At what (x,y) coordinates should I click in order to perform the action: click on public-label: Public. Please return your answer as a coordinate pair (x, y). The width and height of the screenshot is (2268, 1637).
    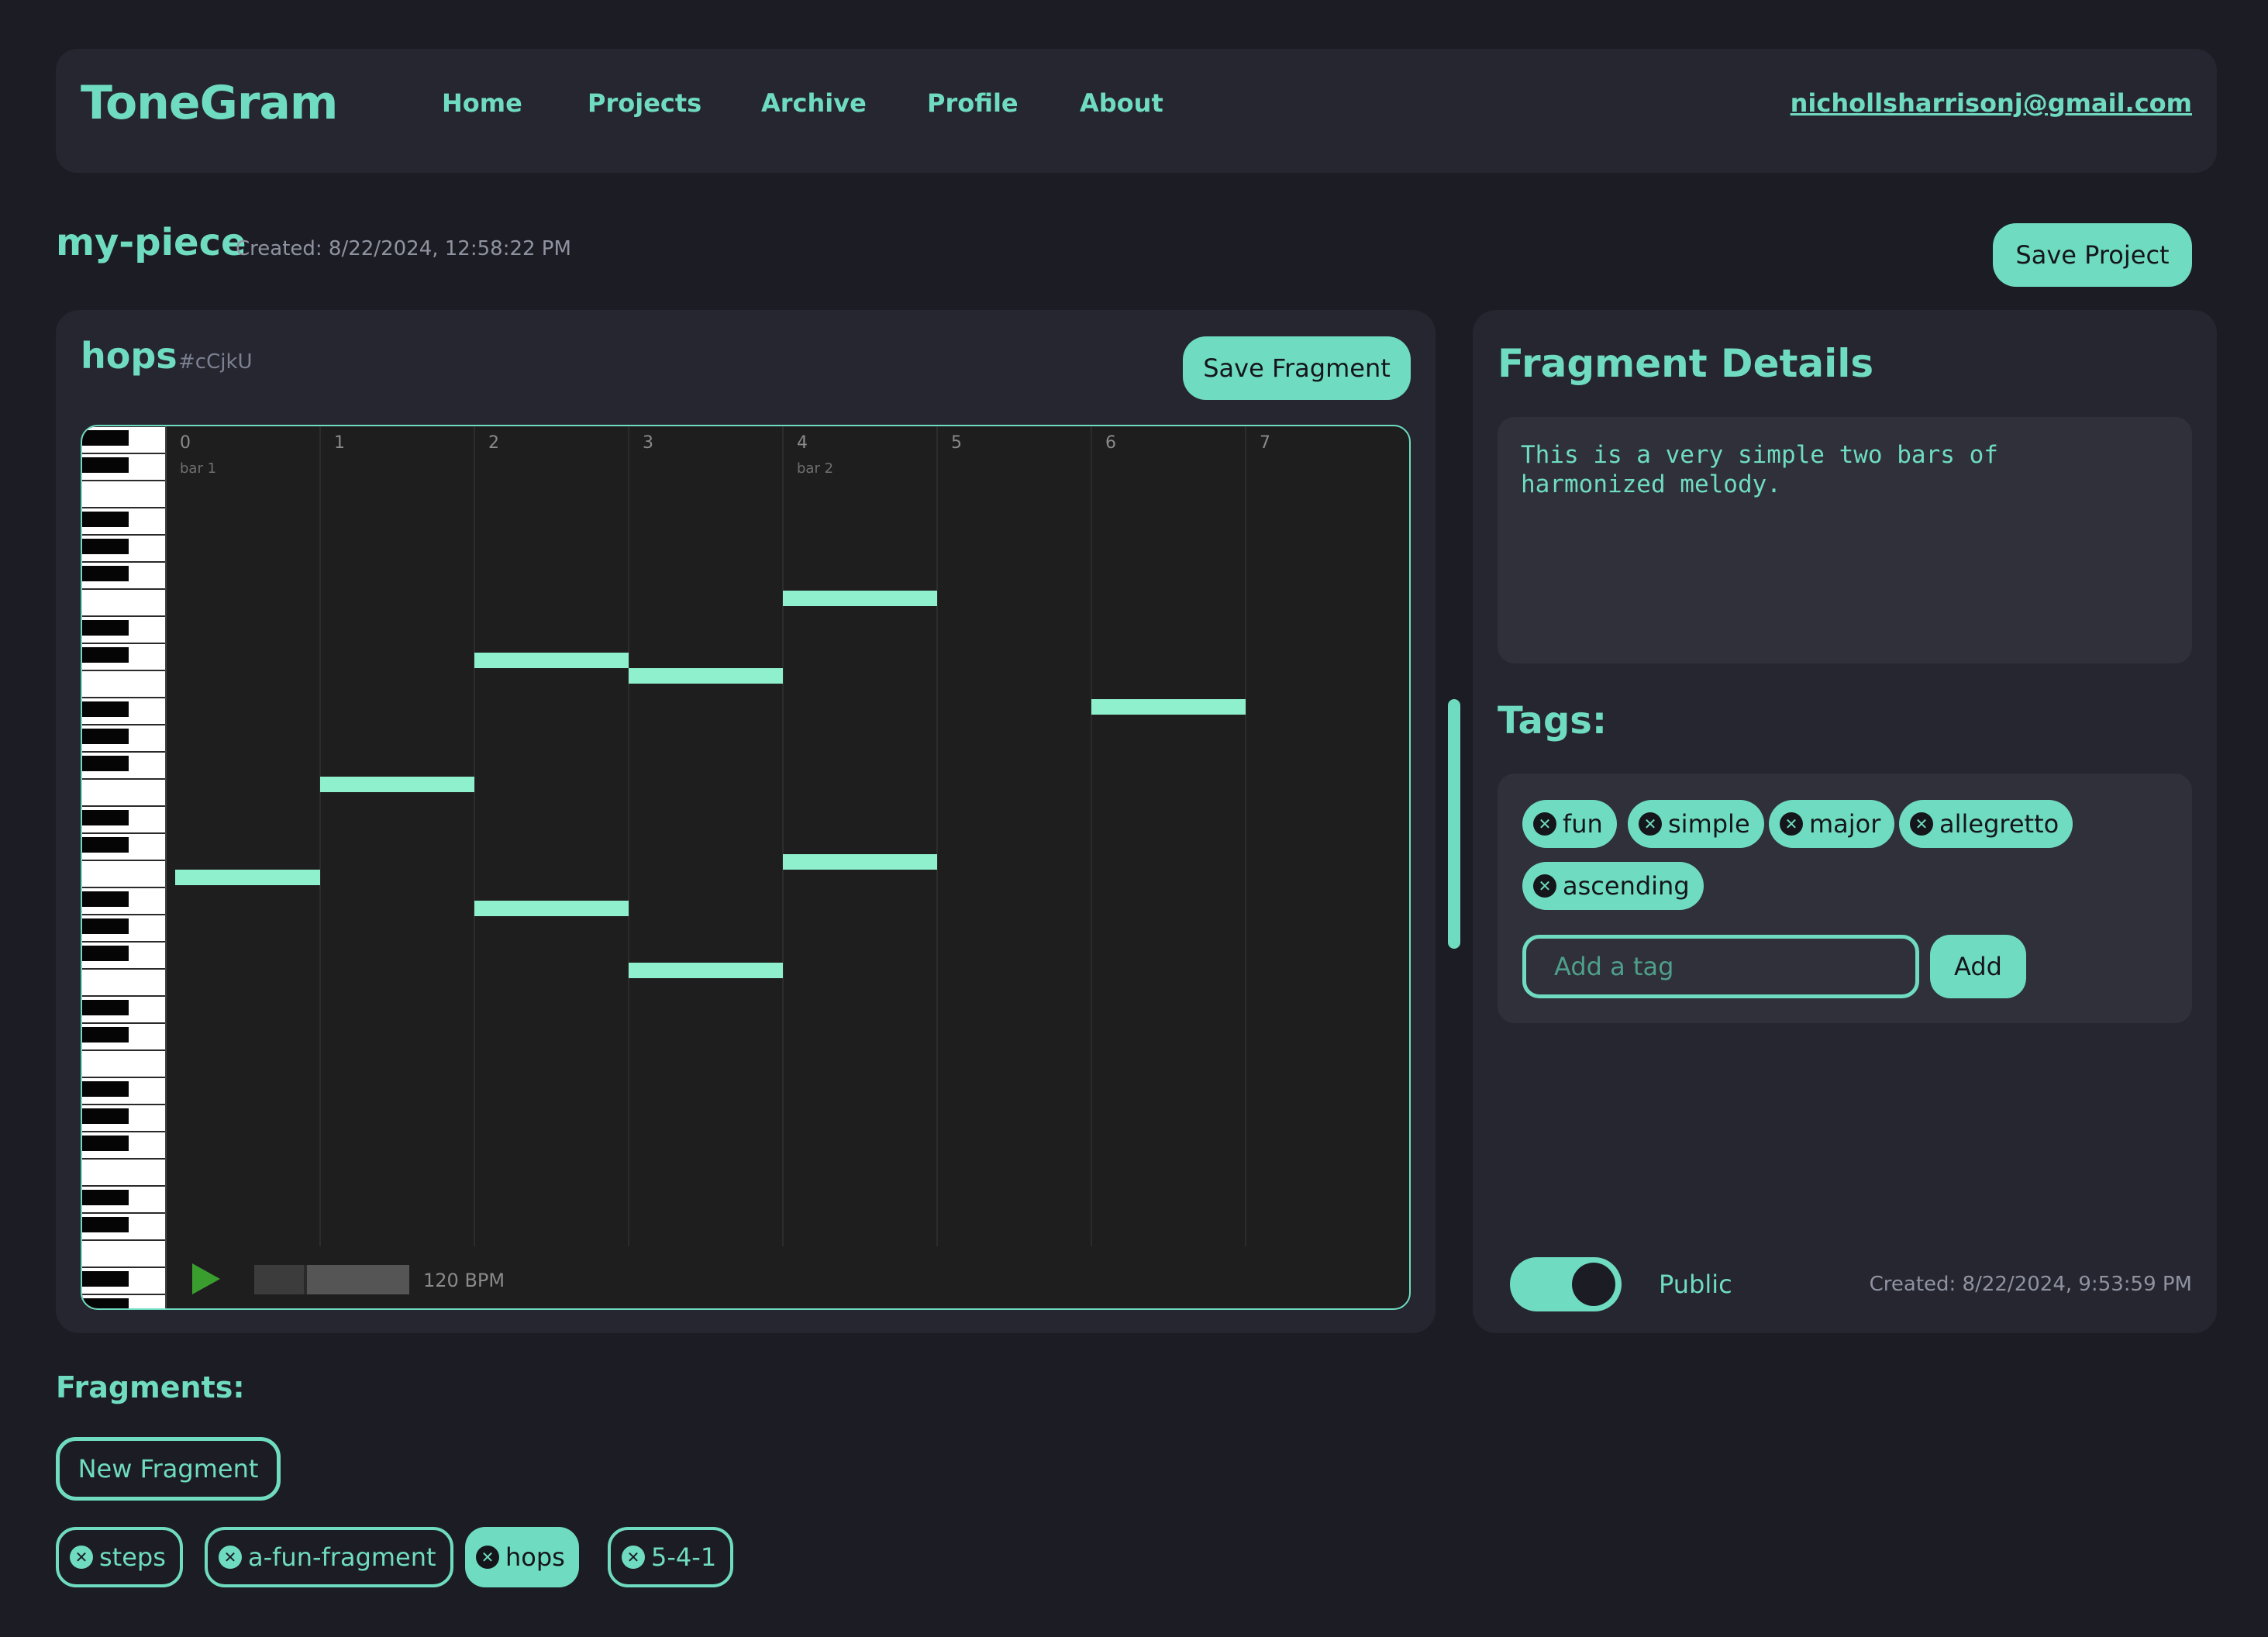
    Looking at the image, I should click on (1695, 1284).